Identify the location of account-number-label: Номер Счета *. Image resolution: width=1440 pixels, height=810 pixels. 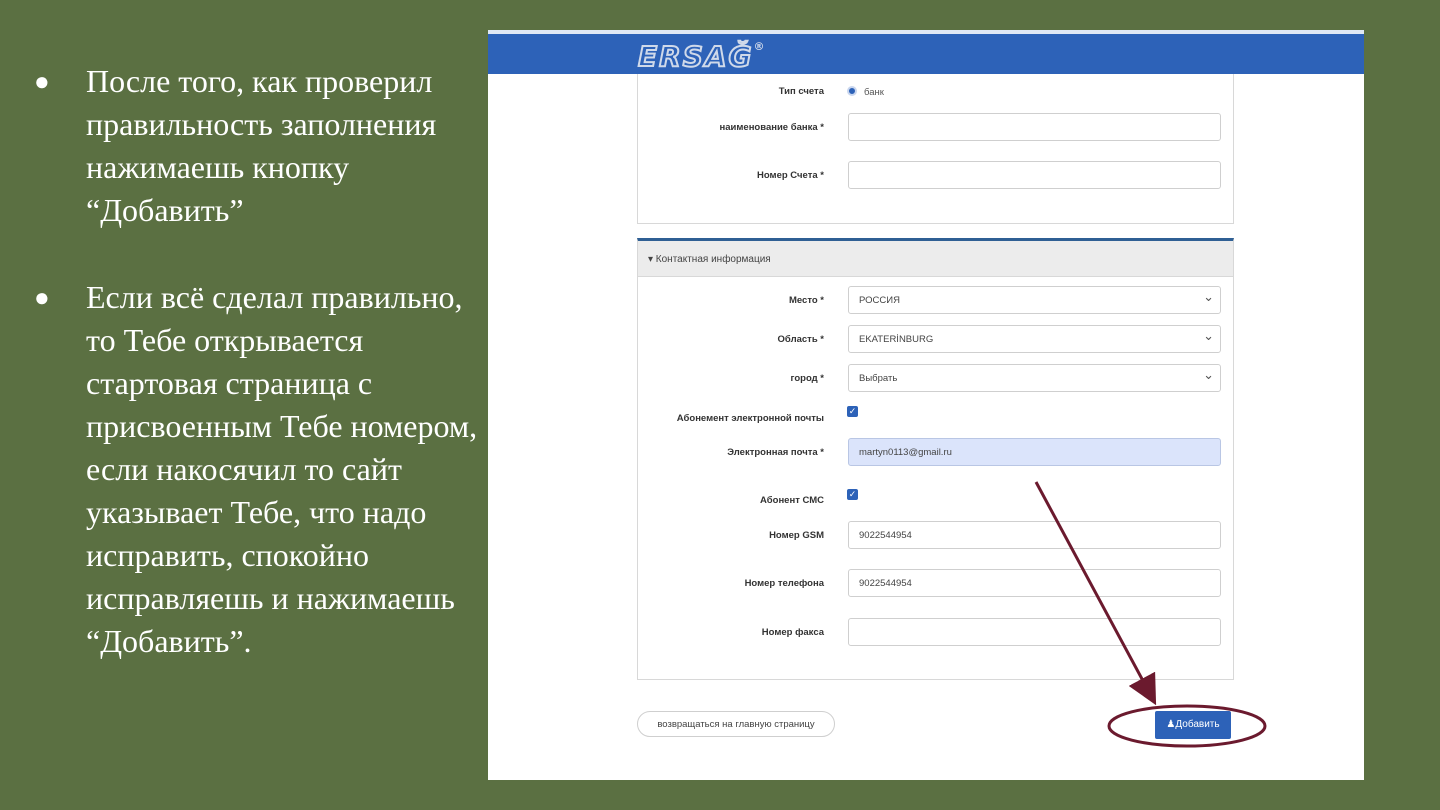
(790, 175).